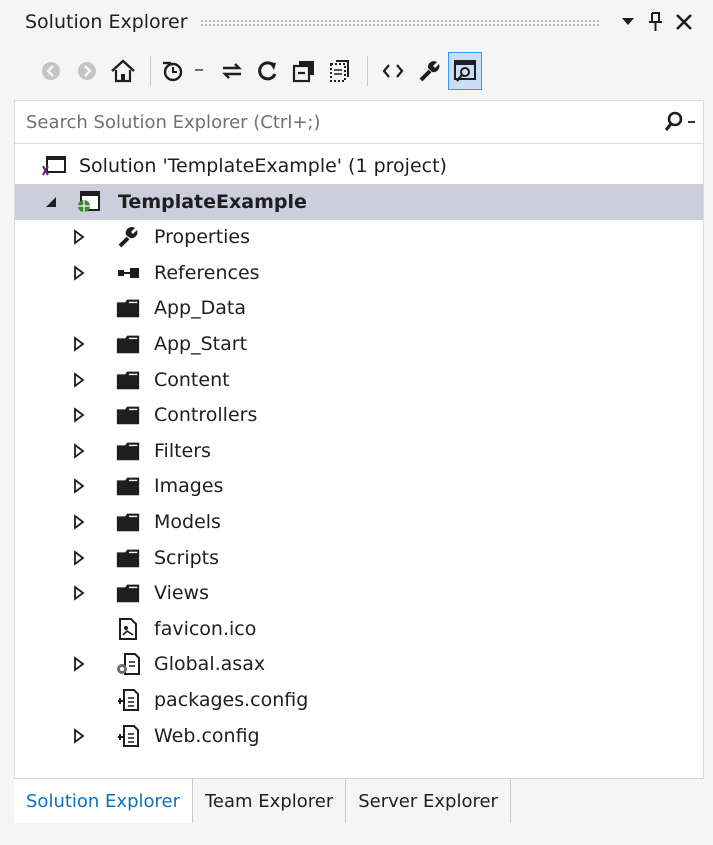 The height and width of the screenshot is (845, 713). I want to click on tree-item-packages-config: packages.config, so click(359, 700).